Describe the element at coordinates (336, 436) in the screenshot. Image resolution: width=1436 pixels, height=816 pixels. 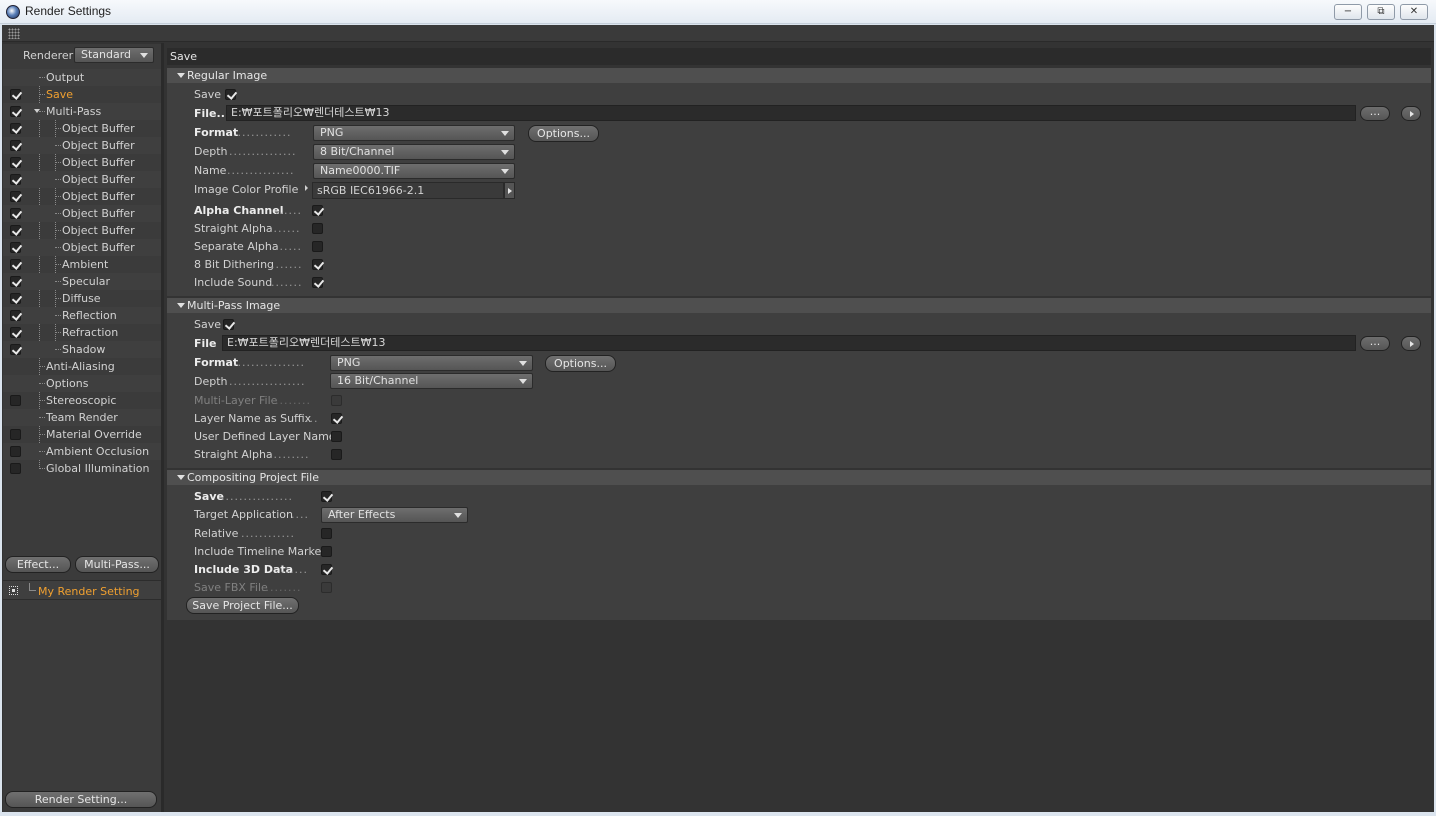
I see `mp-userdef-checkbox` at that location.